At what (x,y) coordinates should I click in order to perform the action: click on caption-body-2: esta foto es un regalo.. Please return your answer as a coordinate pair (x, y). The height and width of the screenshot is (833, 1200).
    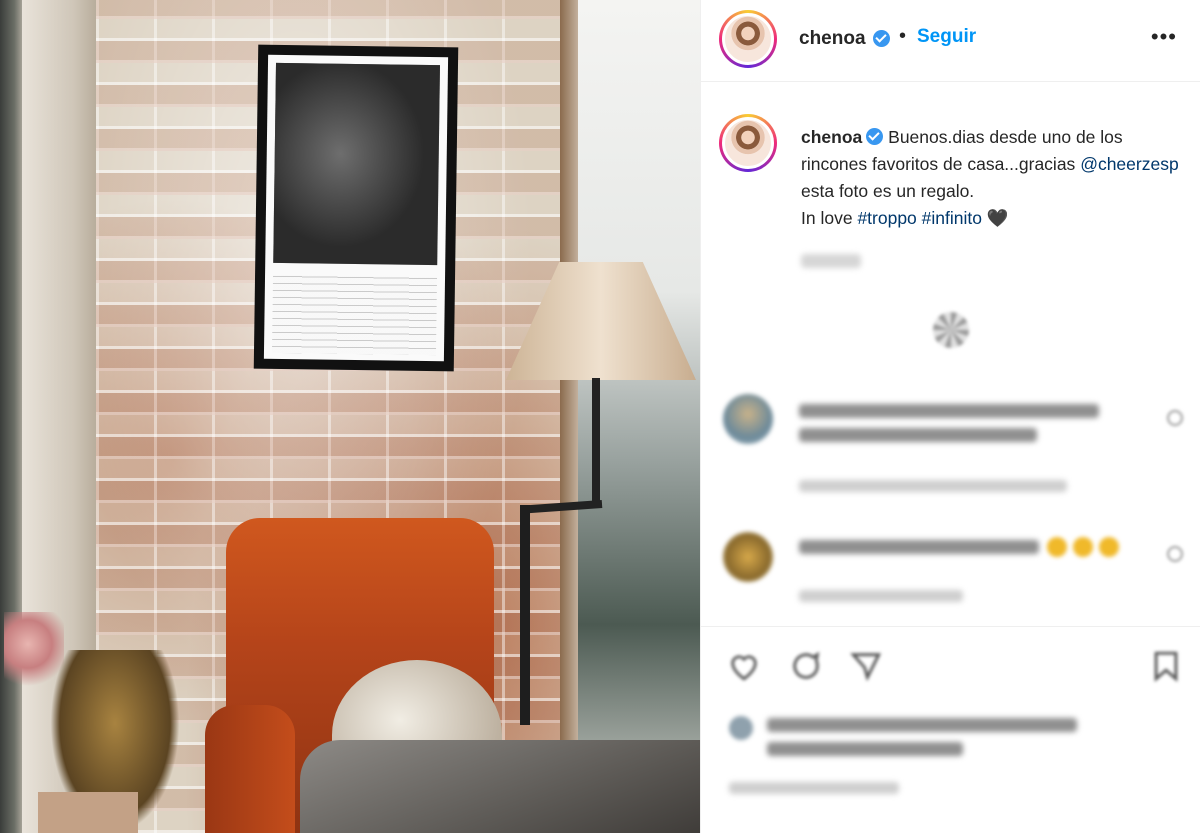
    Looking at the image, I should click on (888, 191).